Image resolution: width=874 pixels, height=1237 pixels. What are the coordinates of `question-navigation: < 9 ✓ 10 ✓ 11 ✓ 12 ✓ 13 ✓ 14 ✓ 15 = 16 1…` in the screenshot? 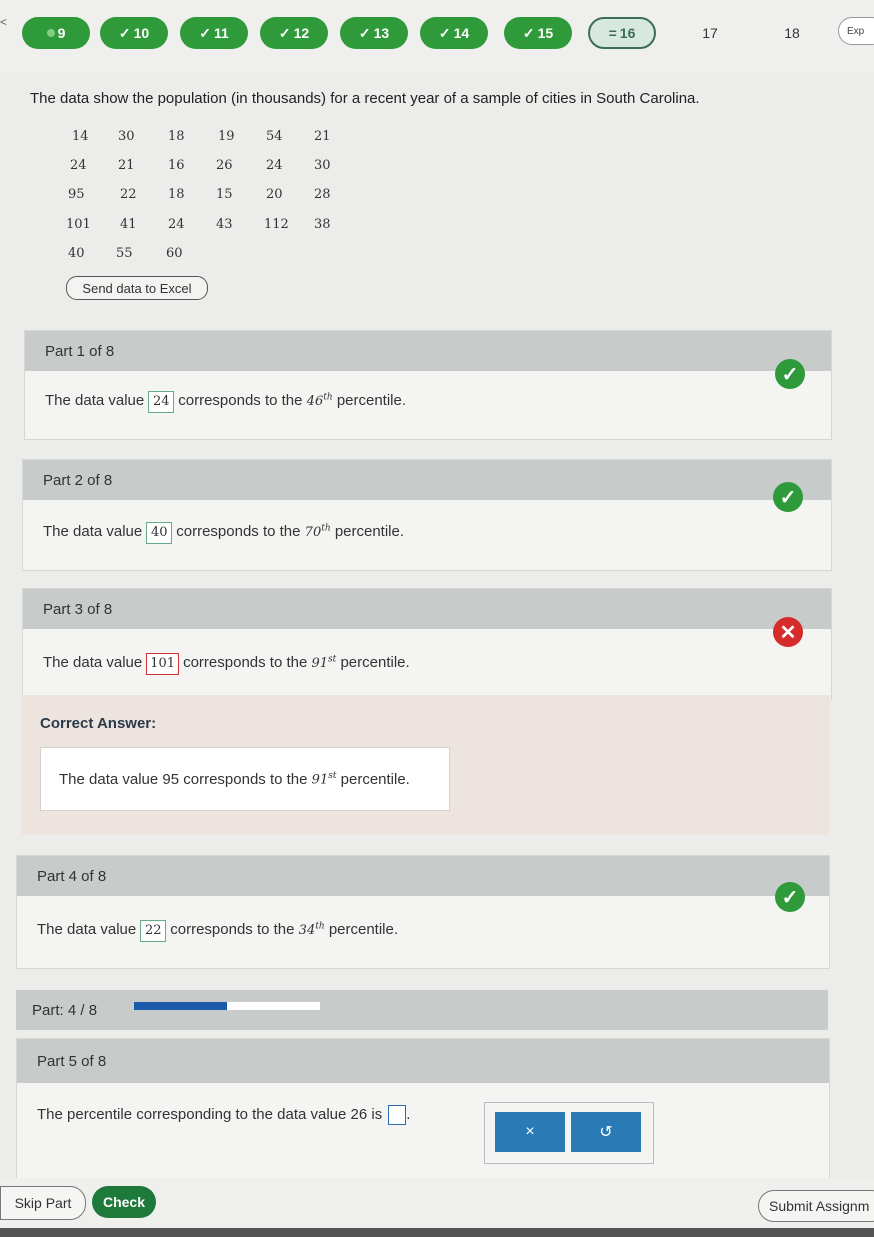 It's located at (437, 36).